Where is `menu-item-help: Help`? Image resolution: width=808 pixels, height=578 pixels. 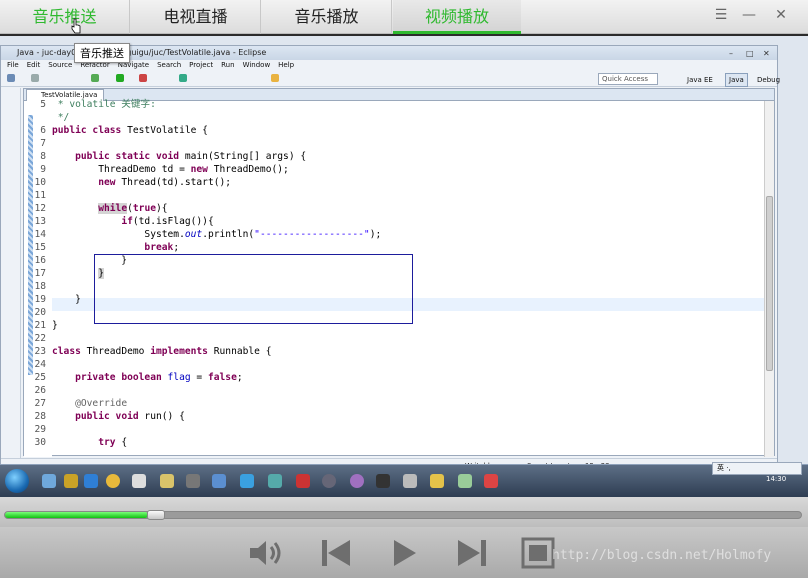
menu-item-help: Help is located at coordinates (286, 65).